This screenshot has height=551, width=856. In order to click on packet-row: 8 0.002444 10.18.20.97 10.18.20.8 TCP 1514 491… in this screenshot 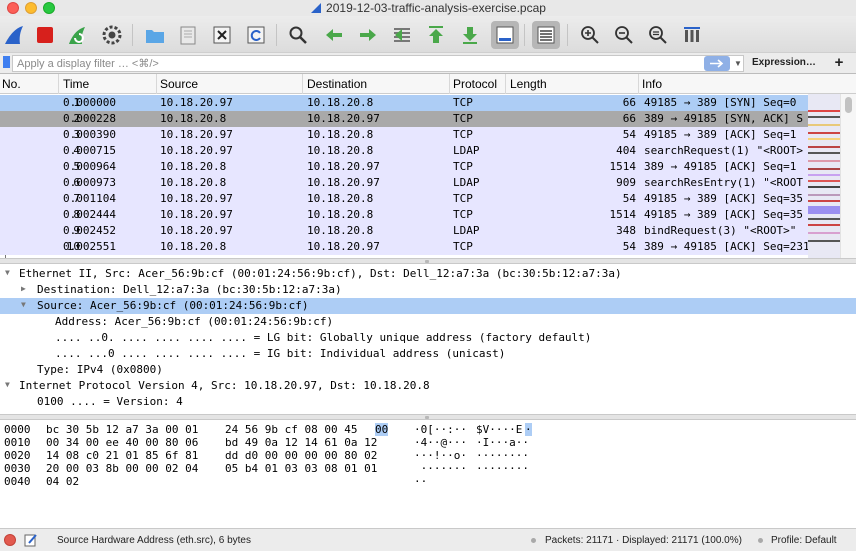, I will do `click(404, 215)`.